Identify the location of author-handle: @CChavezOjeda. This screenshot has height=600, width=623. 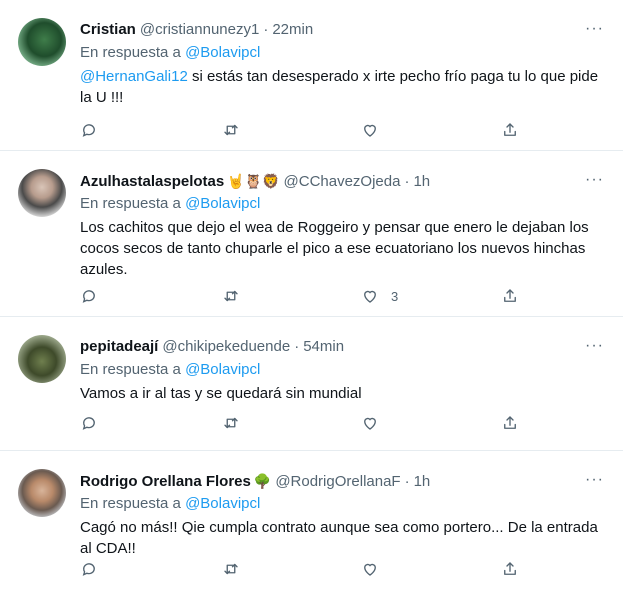
(342, 181).